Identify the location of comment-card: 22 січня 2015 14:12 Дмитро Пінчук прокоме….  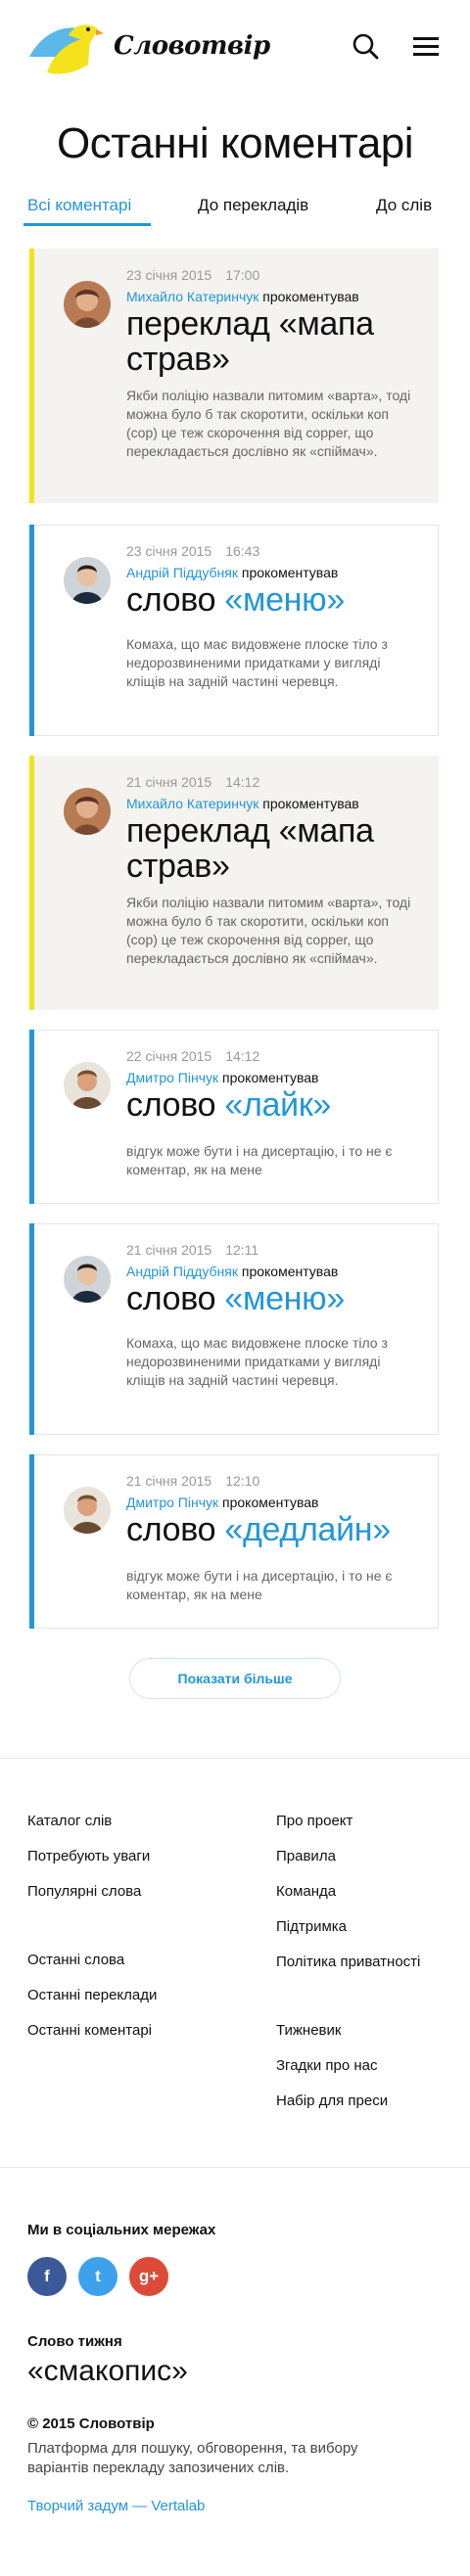
(234, 1117).